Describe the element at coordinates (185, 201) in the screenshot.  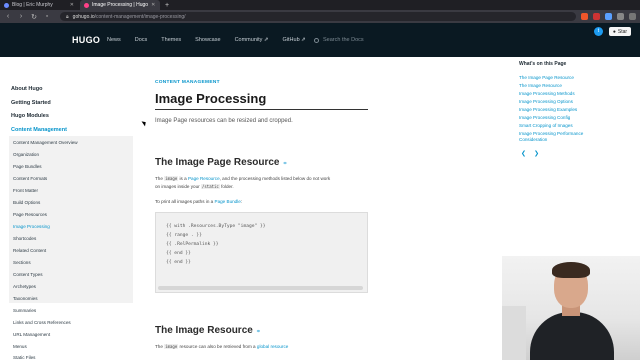
I see `text: To print all images paths in a` at that location.